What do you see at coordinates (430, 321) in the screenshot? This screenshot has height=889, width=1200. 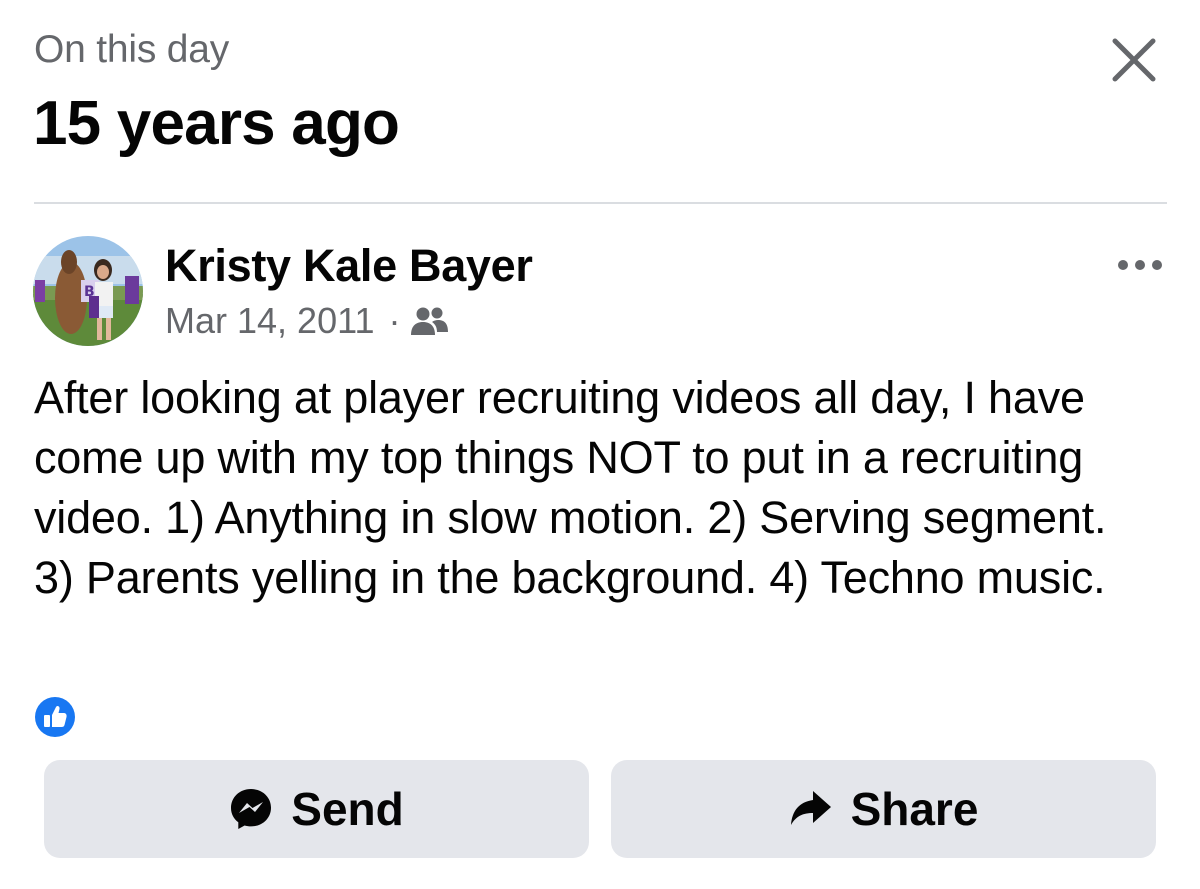 I see `friends-icon` at bounding box center [430, 321].